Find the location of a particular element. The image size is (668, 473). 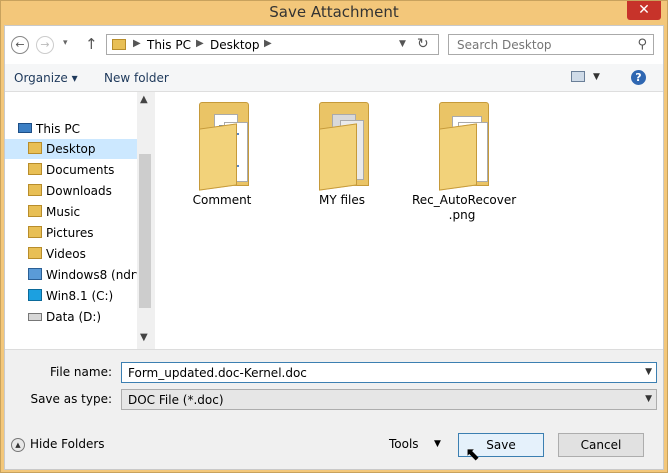

tree-item-label: Desktop is located at coordinates (71, 149).